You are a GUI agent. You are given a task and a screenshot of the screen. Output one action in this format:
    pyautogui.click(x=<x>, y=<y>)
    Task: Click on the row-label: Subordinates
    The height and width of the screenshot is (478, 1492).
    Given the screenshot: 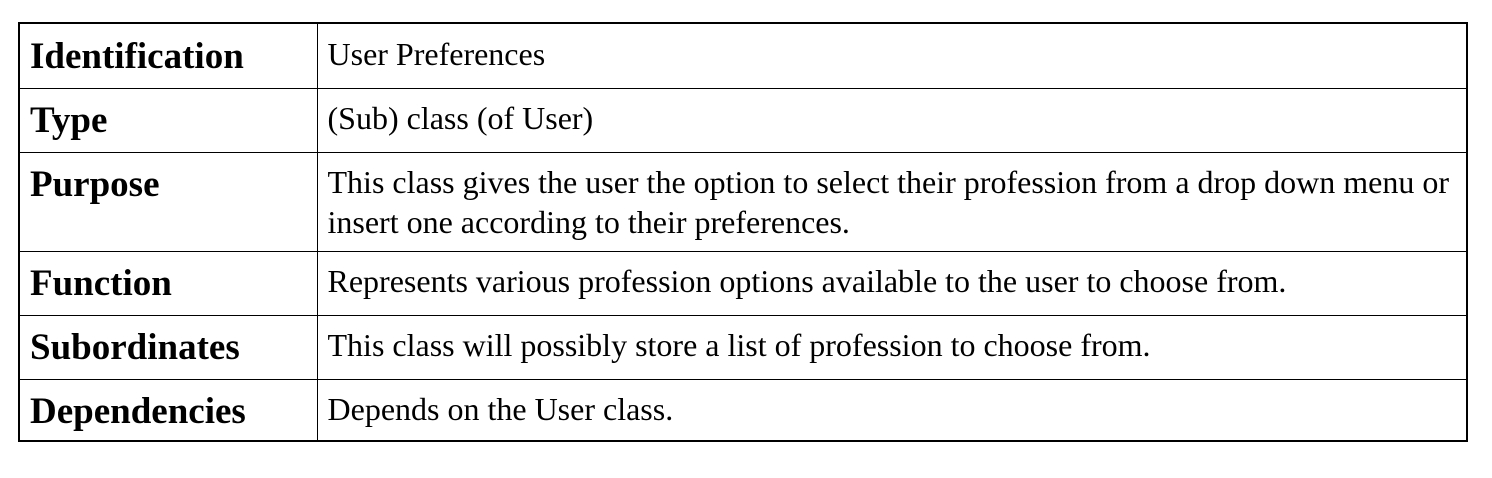 What is the action you would take?
    pyautogui.click(x=168, y=347)
    